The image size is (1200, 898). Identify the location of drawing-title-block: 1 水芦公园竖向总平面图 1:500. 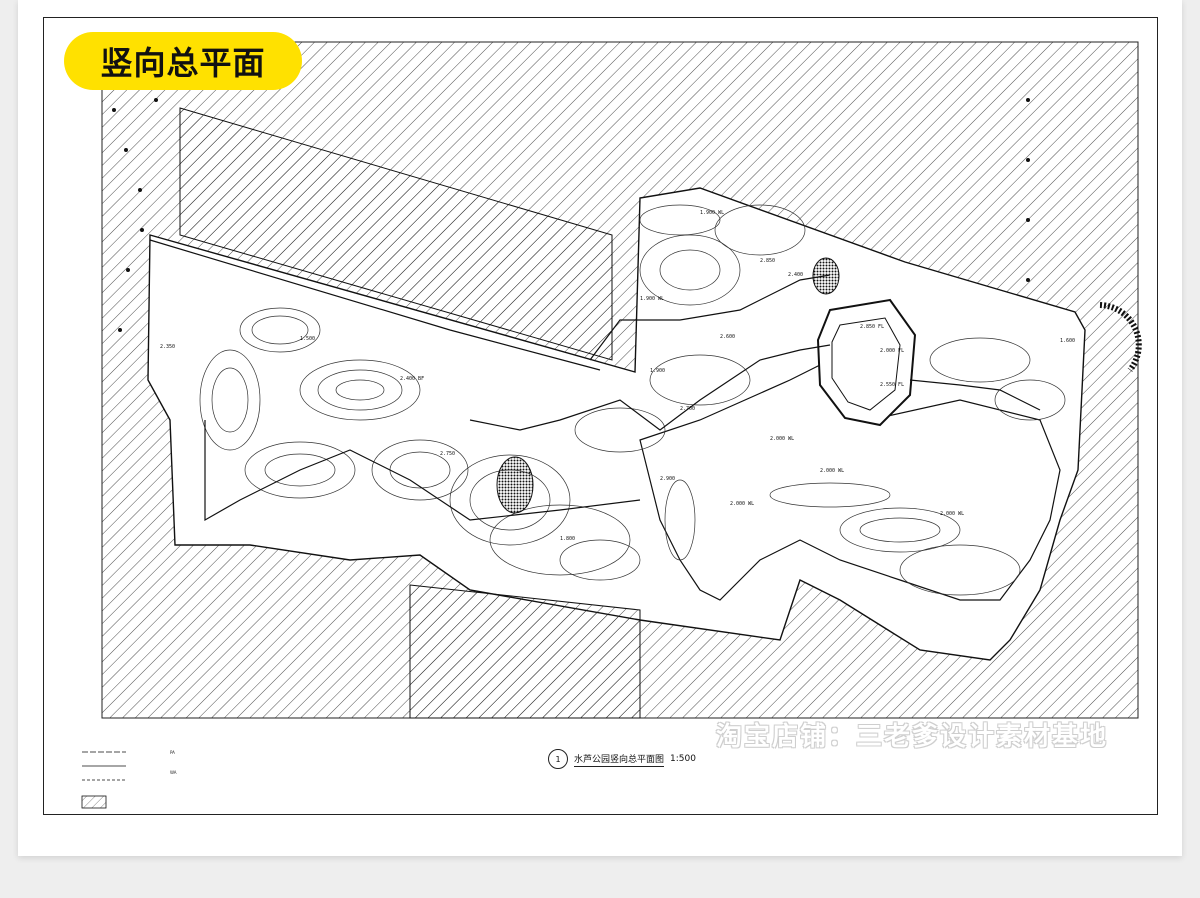
(622, 759).